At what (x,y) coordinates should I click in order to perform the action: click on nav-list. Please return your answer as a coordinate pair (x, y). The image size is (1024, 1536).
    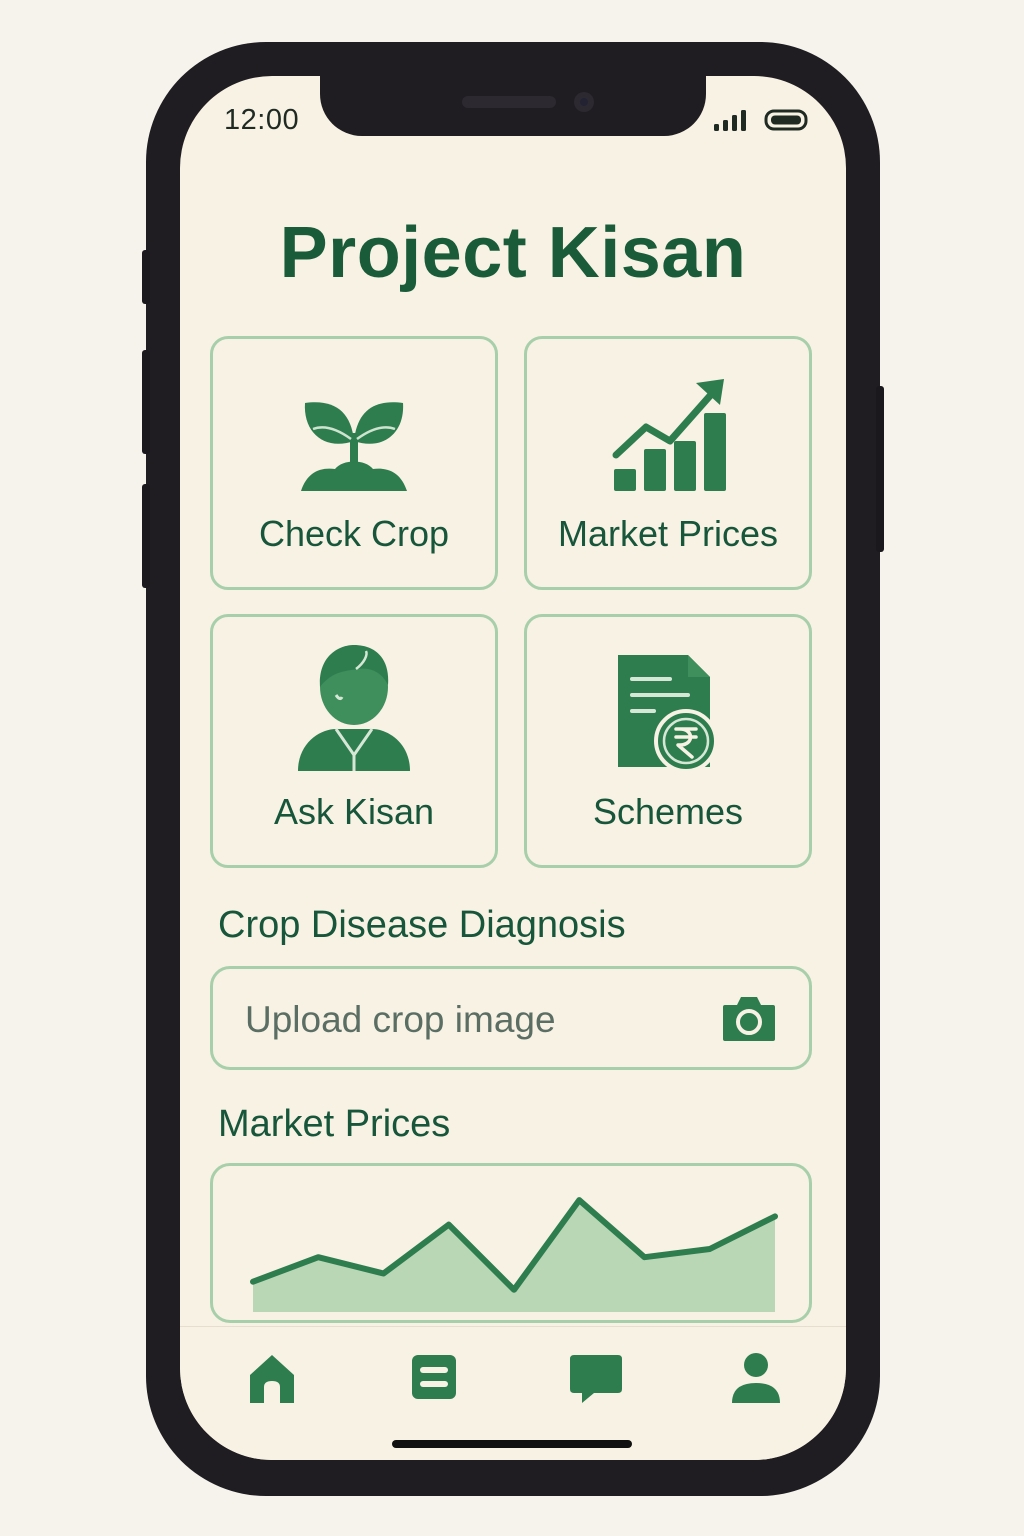
    Looking at the image, I should click on (438, 1381).